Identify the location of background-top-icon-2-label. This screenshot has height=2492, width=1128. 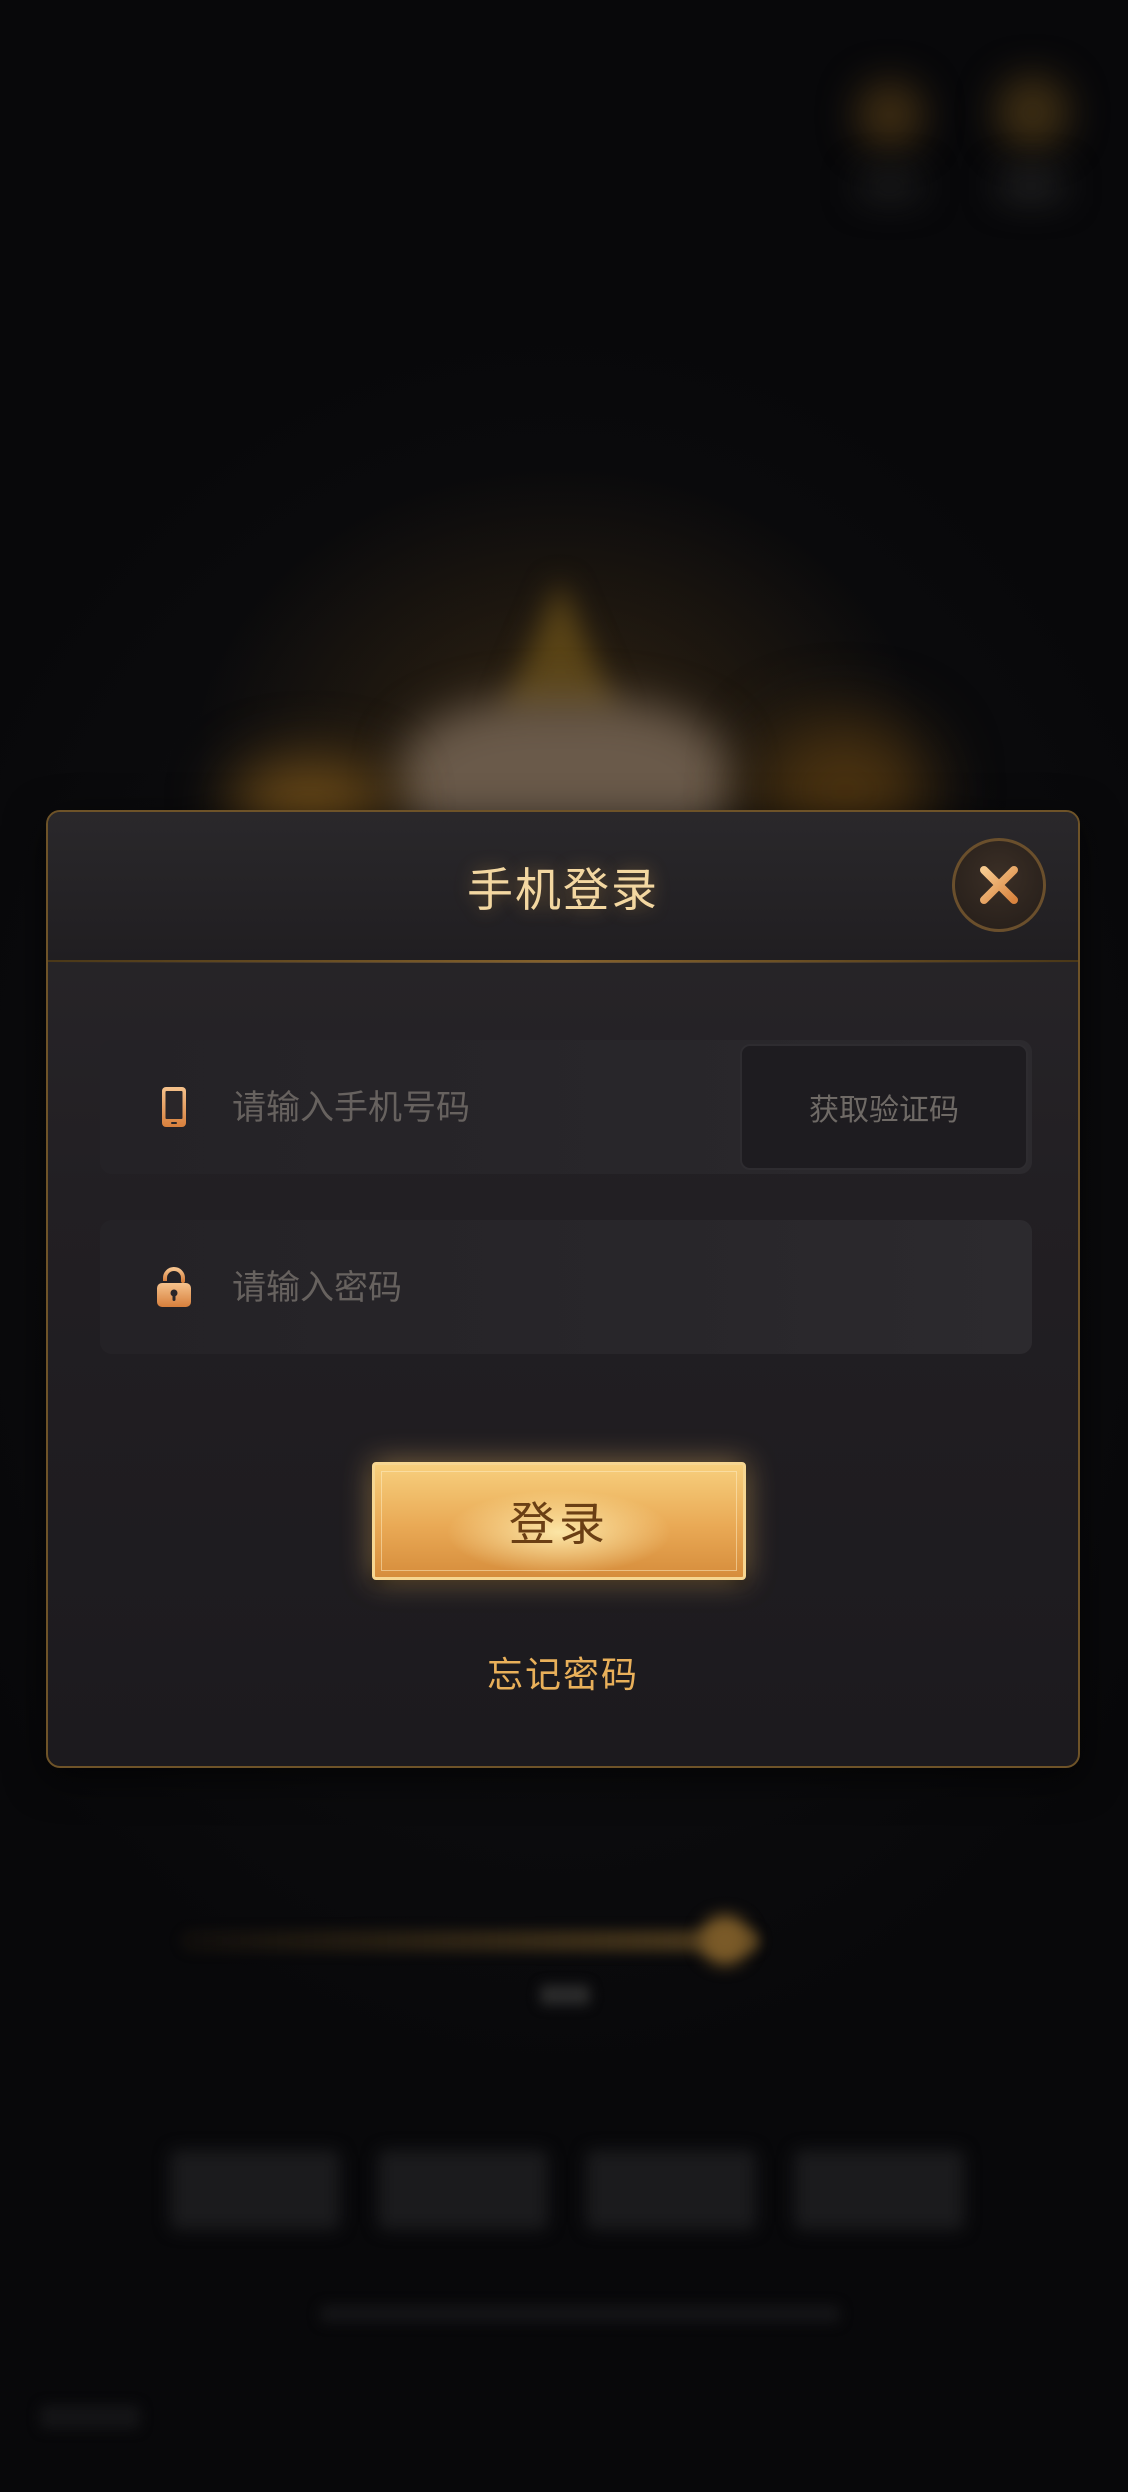
(1031, 186).